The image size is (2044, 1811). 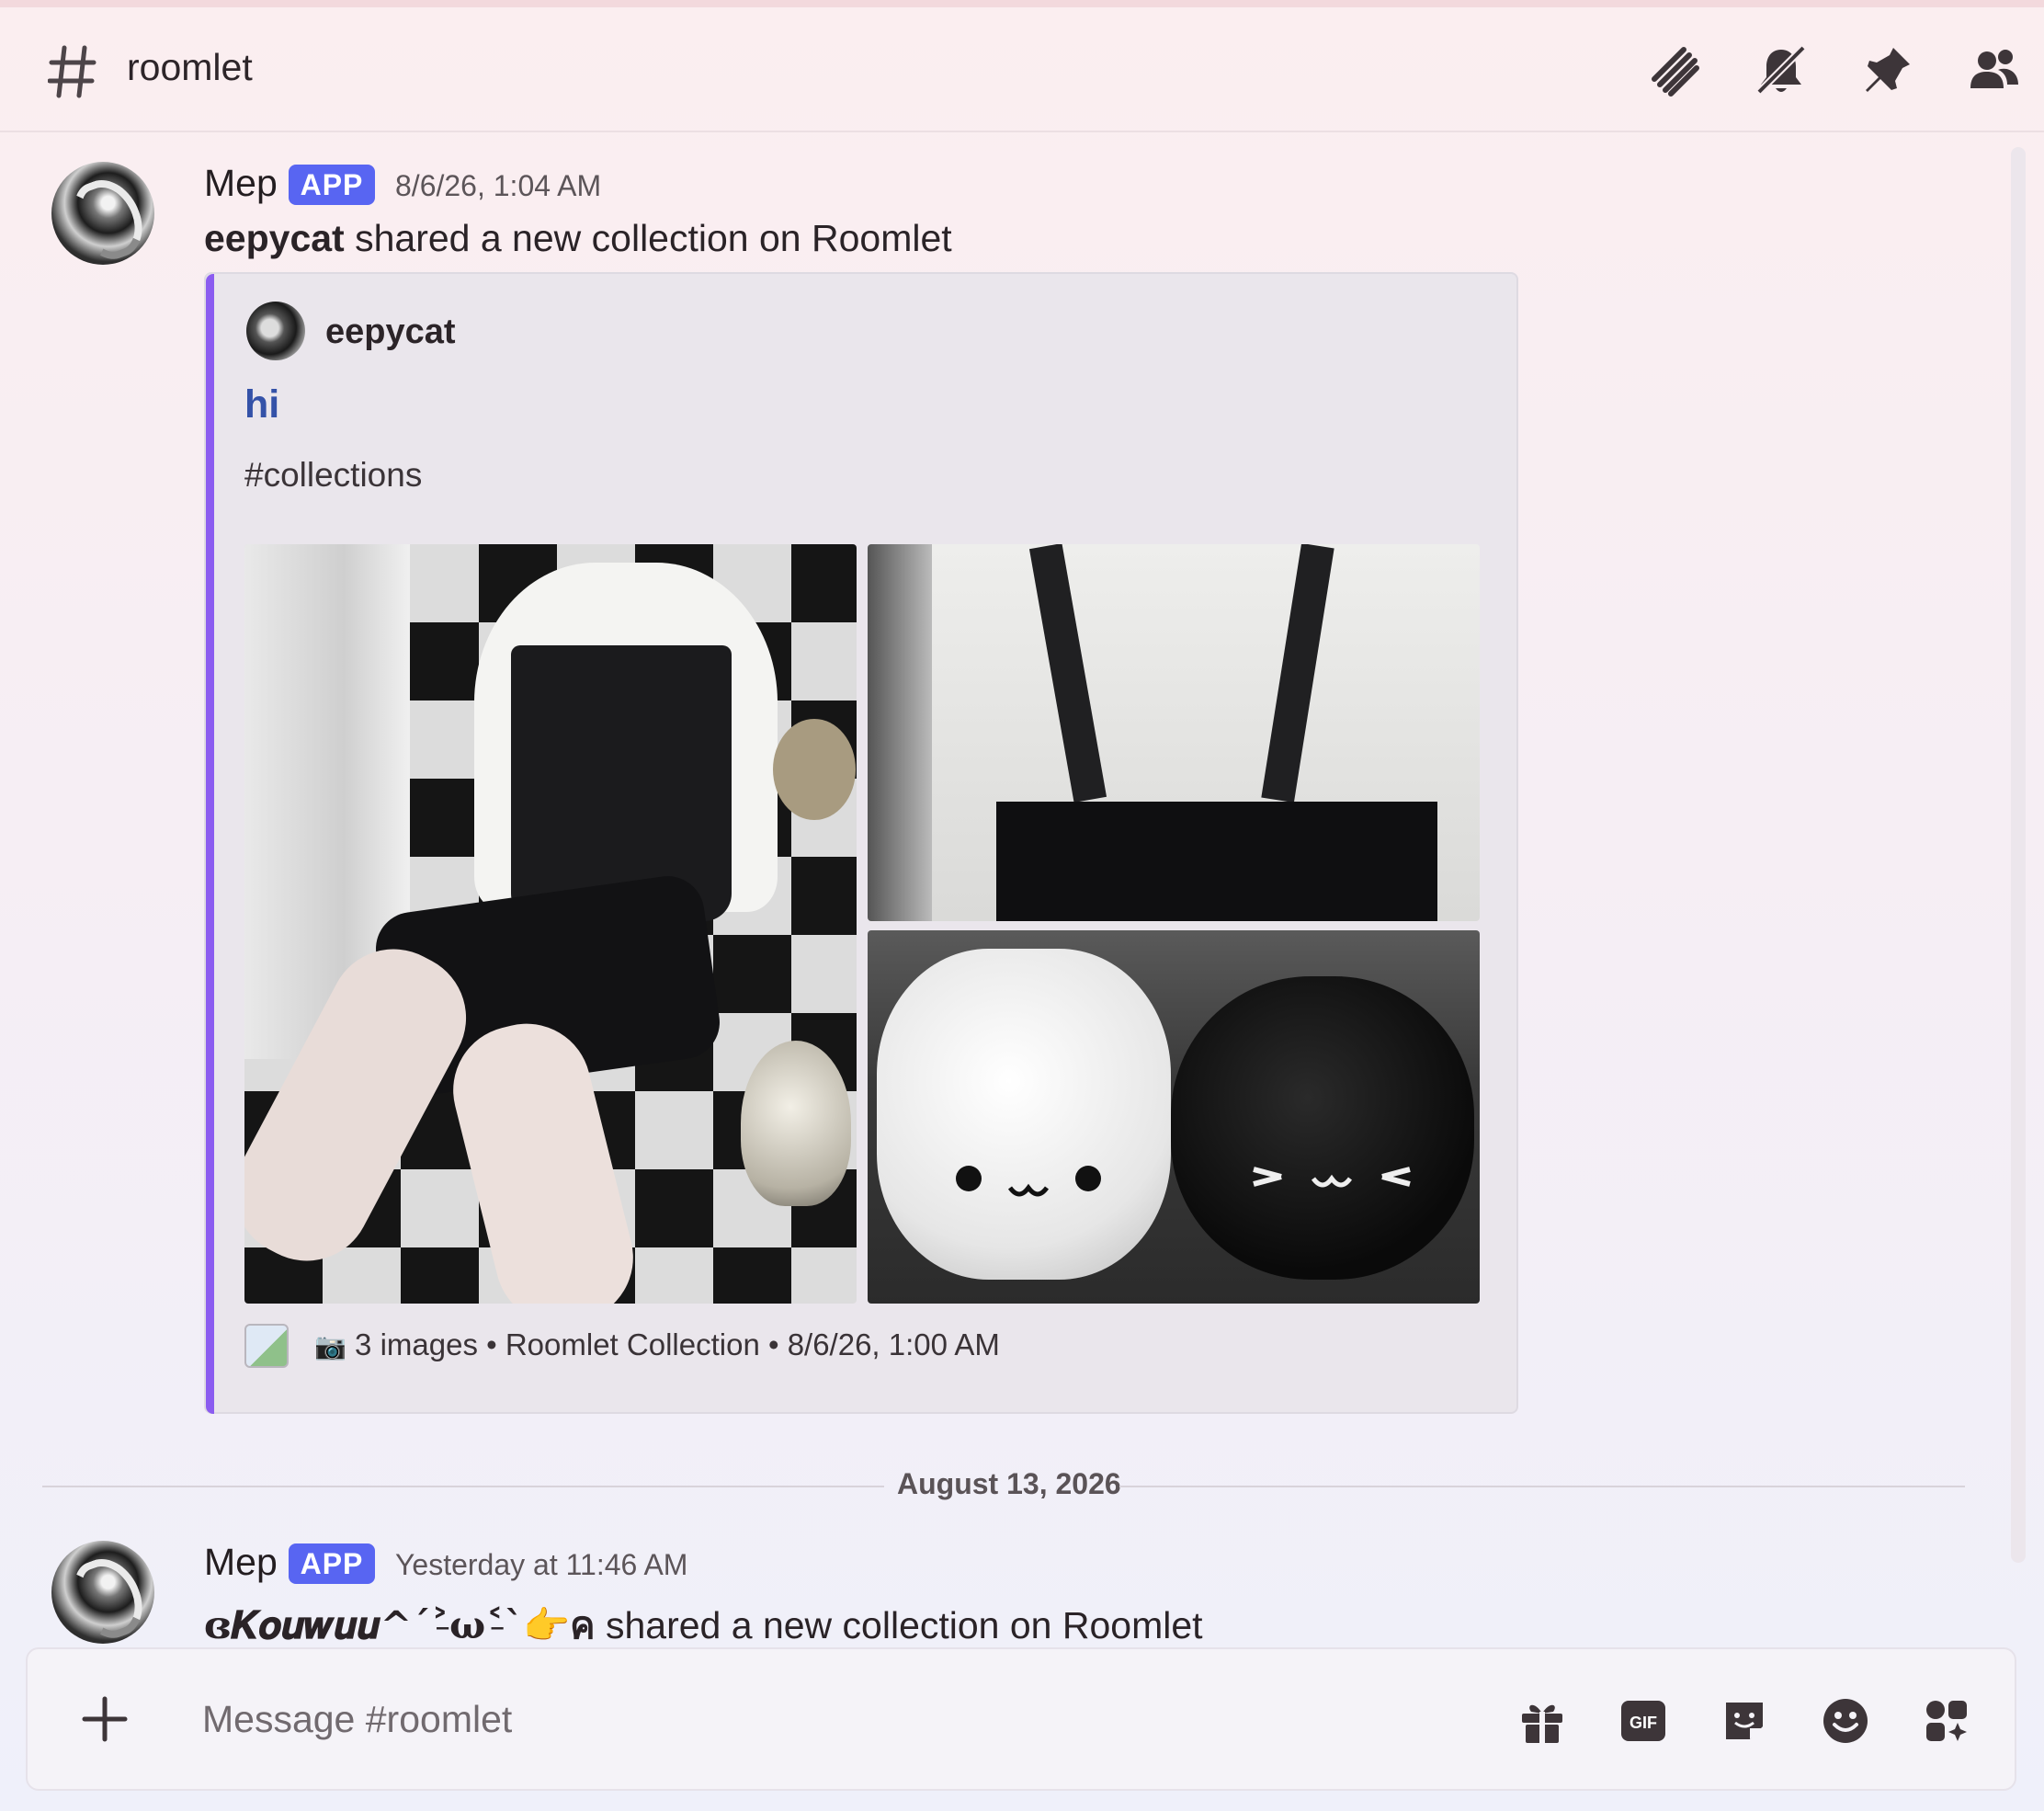 I want to click on embed-image-plushies, so click(x=1174, y=1117).